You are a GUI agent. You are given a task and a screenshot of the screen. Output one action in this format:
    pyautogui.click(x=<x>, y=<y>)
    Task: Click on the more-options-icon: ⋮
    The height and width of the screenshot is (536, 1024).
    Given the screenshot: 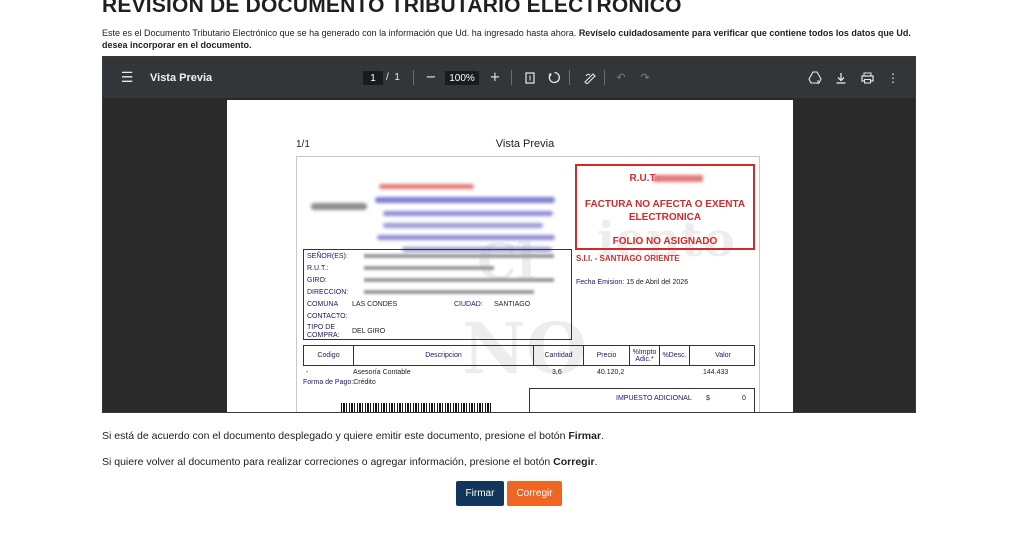 What is the action you would take?
    pyautogui.click(x=893, y=77)
    